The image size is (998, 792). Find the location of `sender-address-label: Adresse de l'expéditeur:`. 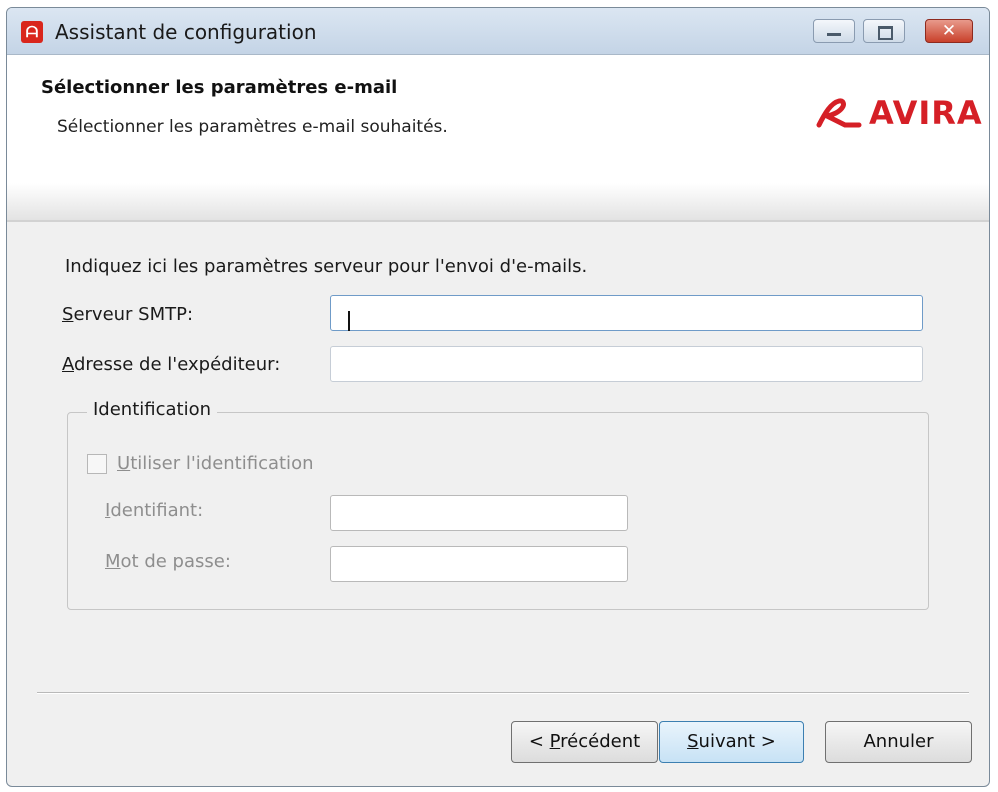

sender-address-label: Adresse de l'expéditeur: is located at coordinates (171, 364).